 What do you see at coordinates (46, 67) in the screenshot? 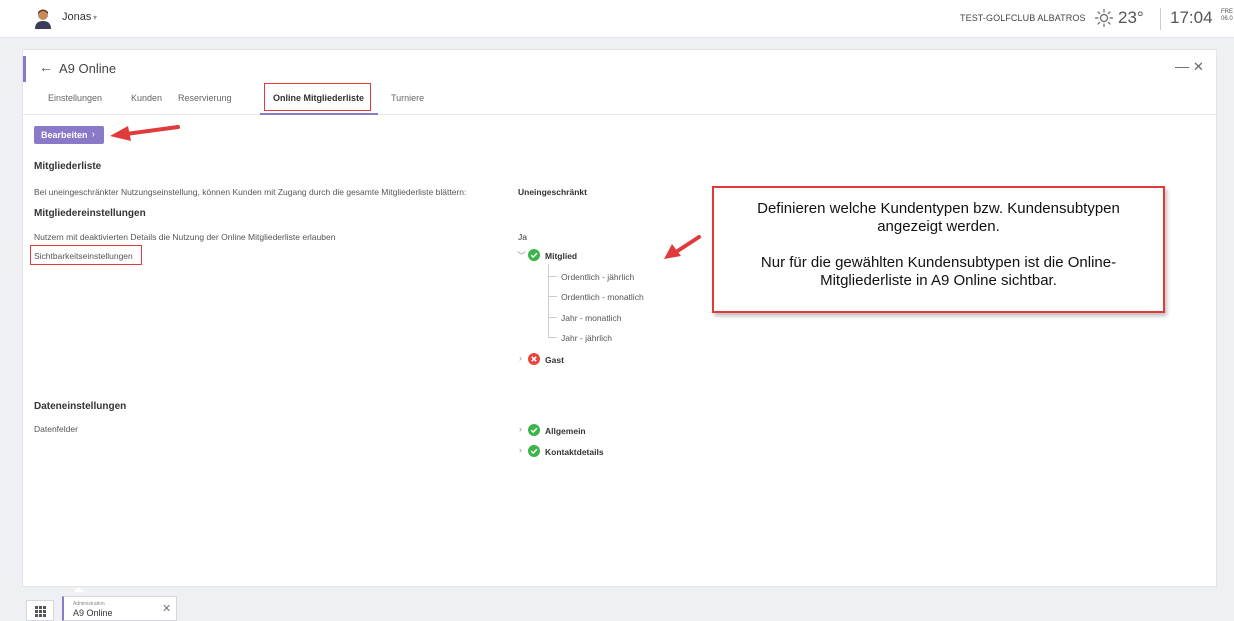
I see `back-arrow-icon: ←` at bounding box center [46, 67].